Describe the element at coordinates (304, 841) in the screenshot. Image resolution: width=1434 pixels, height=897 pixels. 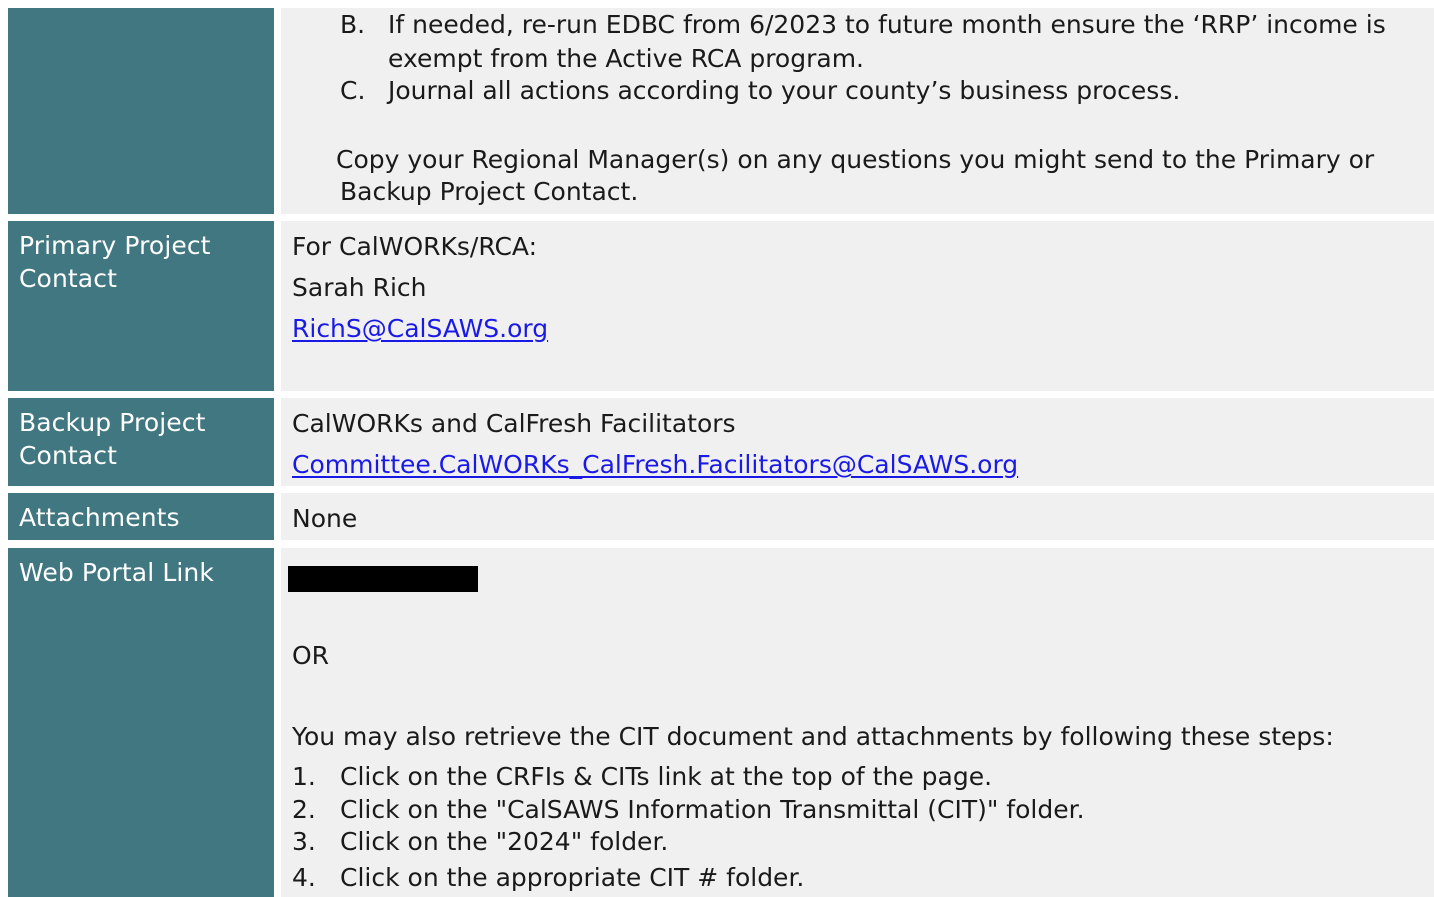
I see `step-number: 3.` at that location.